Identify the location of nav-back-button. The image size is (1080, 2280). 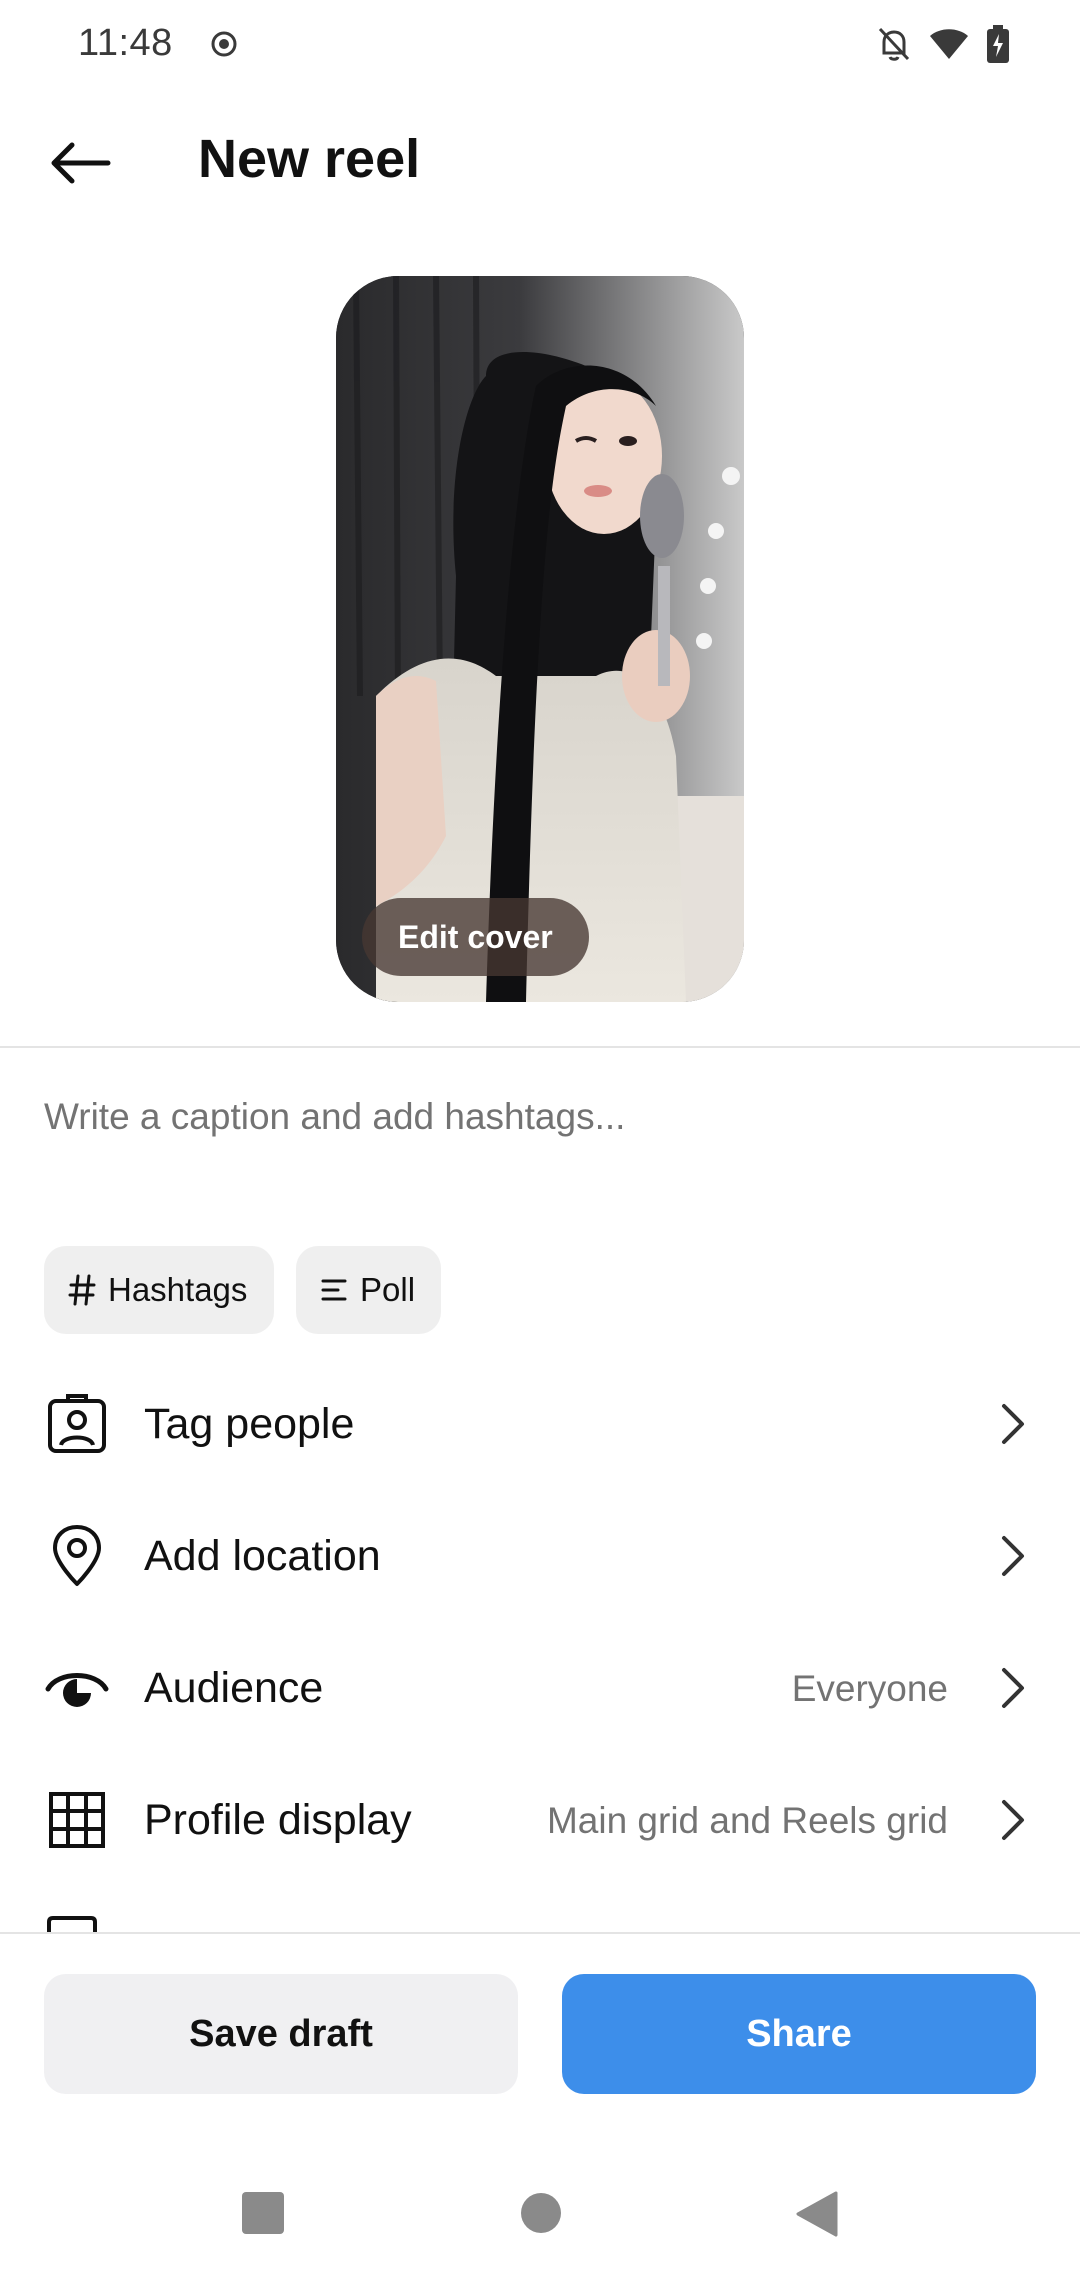
(817, 2214).